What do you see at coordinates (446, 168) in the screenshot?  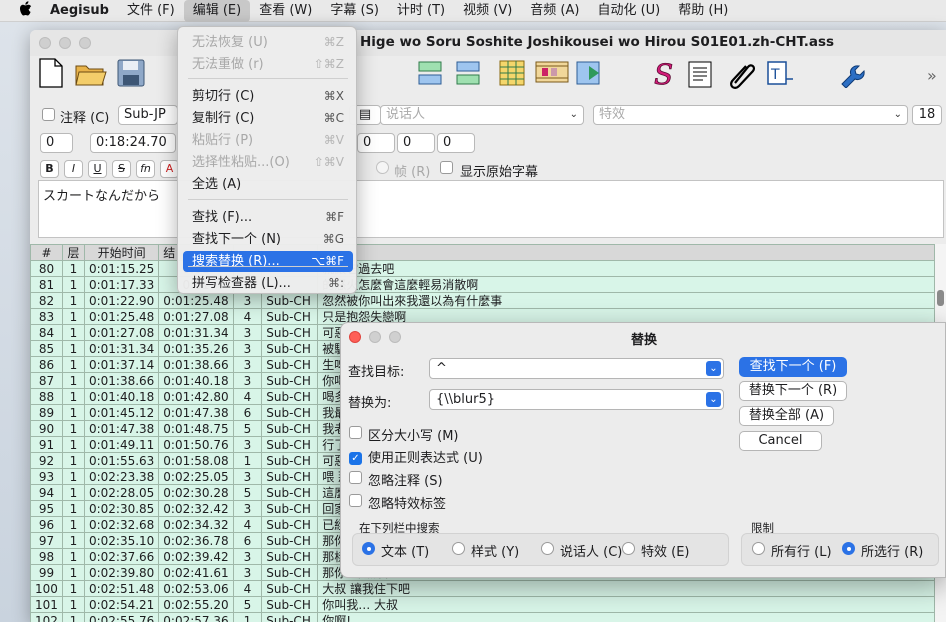 I see `show-original-checkbox` at bounding box center [446, 168].